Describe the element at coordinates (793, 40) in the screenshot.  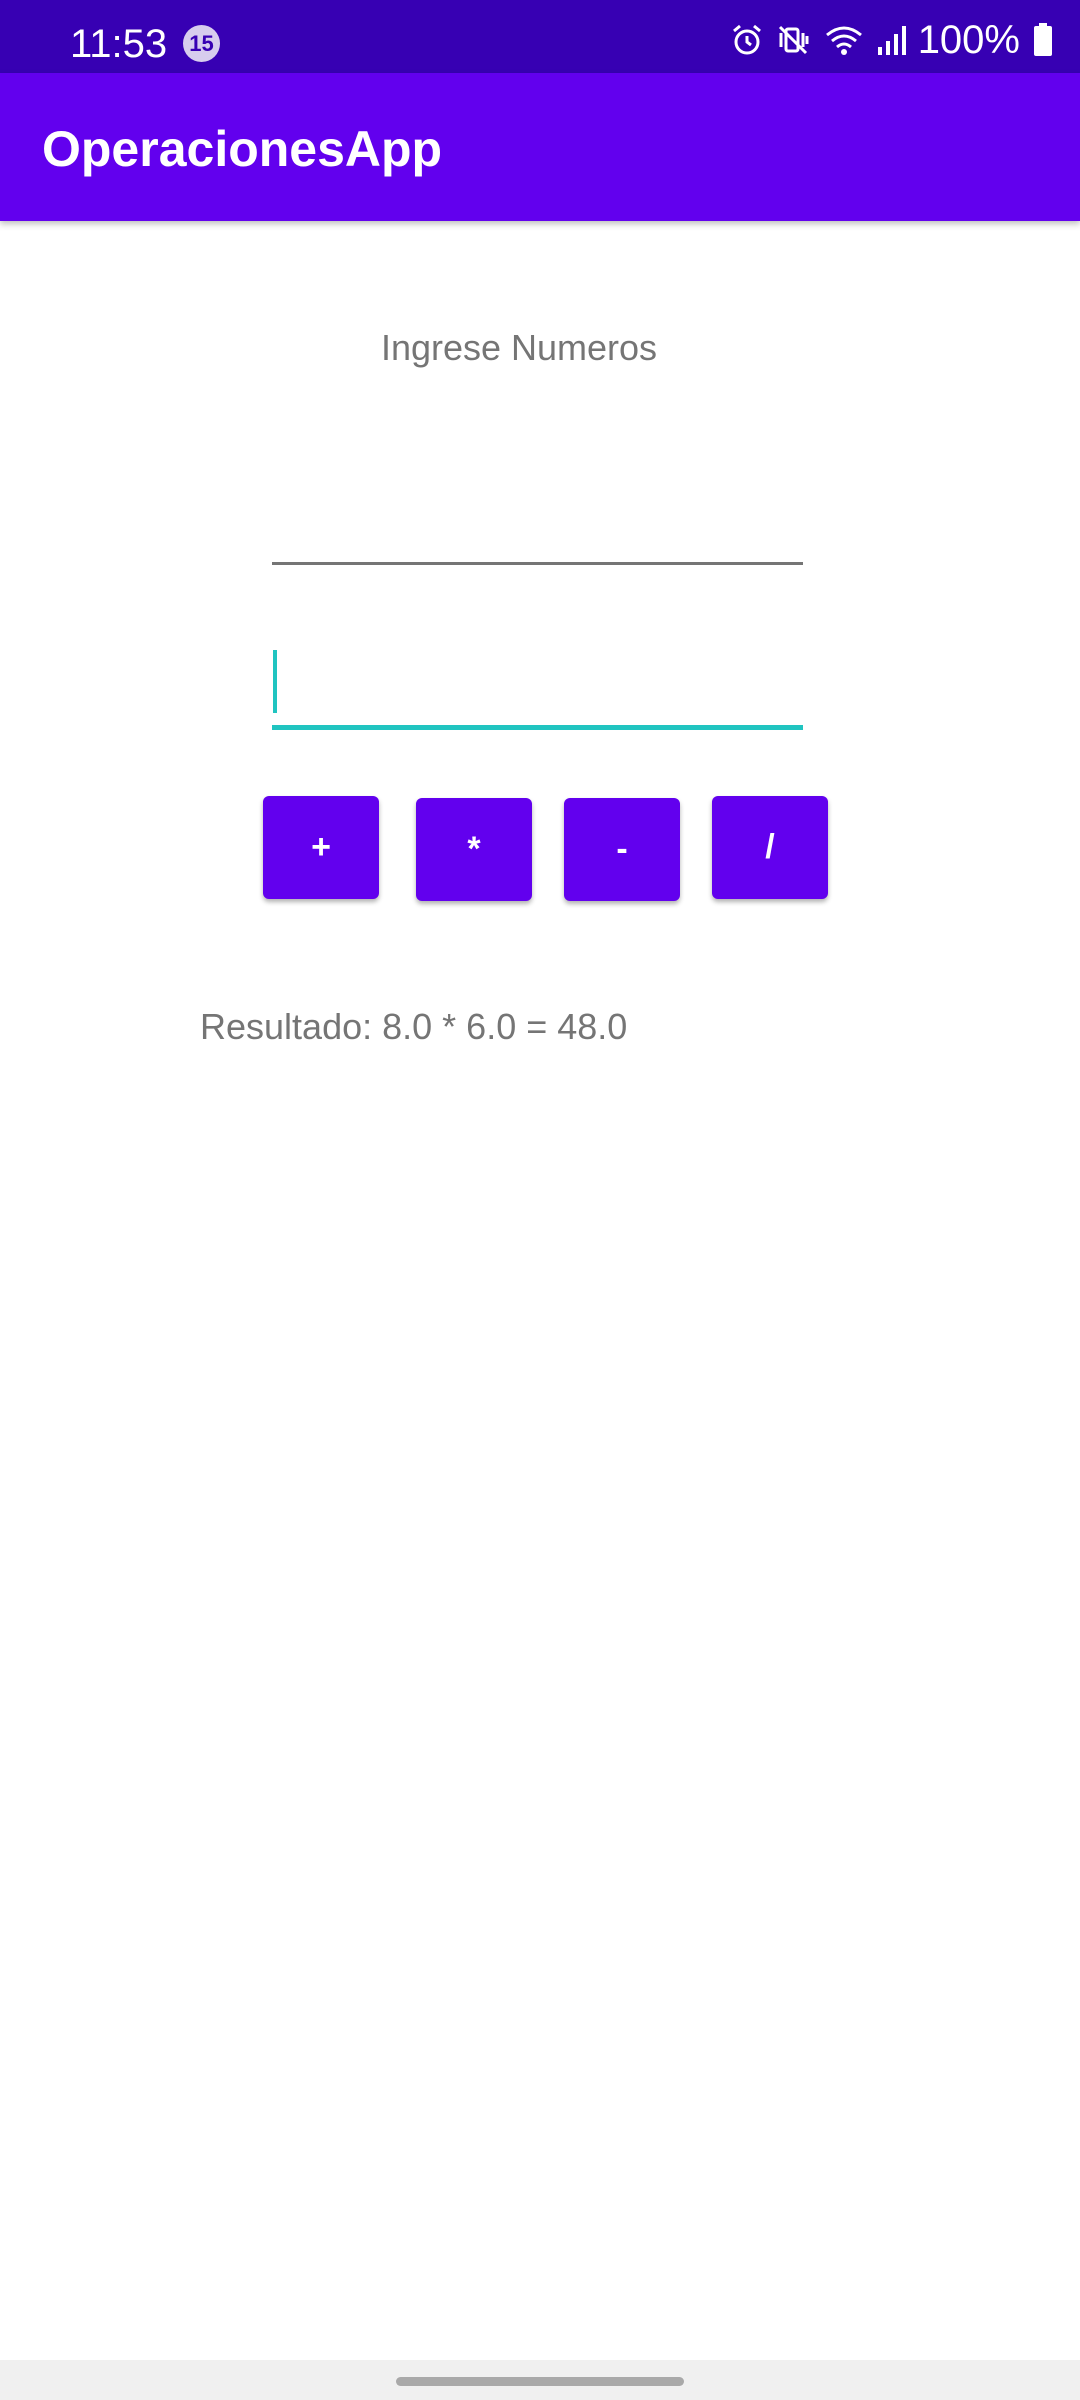
I see `mute-vibrate-icon` at that location.